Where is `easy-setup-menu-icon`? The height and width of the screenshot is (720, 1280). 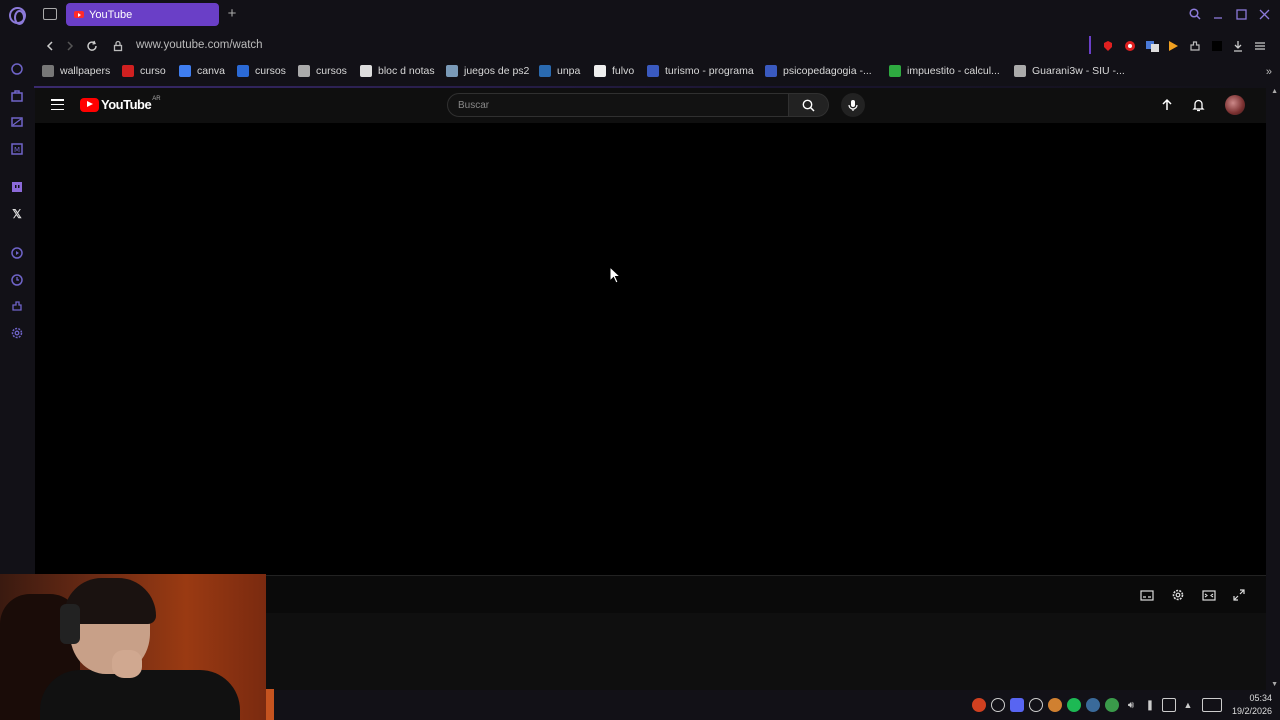 easy-setup-menu-icon is located at coordinates (1260, 46).